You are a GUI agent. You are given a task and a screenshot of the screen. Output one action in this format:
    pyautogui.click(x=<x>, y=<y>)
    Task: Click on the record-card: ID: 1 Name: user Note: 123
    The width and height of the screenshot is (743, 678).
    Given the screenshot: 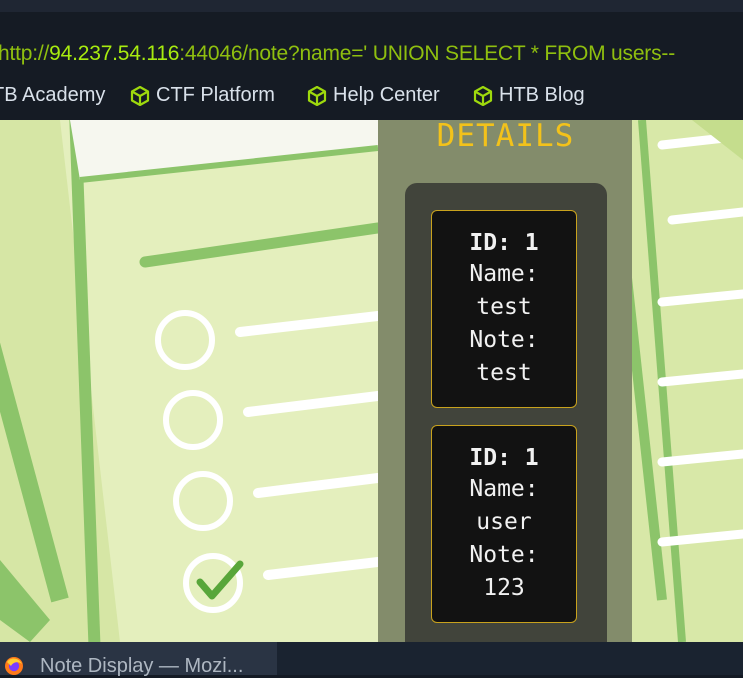 What is the action you would take?
    pyautogui.click(x=504, y=524)
    